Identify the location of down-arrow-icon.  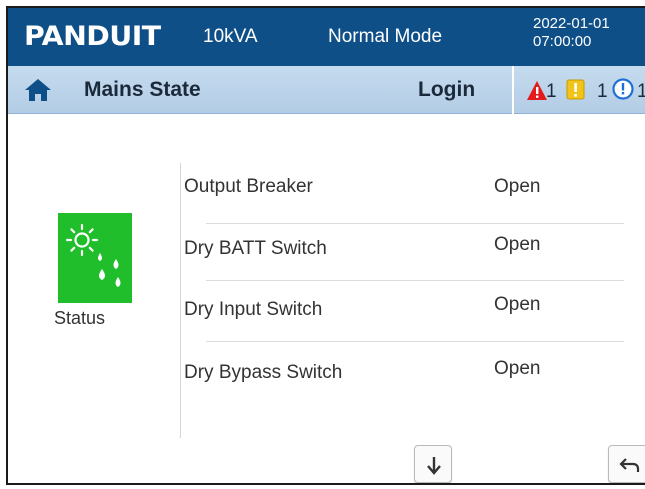
(434, 466).